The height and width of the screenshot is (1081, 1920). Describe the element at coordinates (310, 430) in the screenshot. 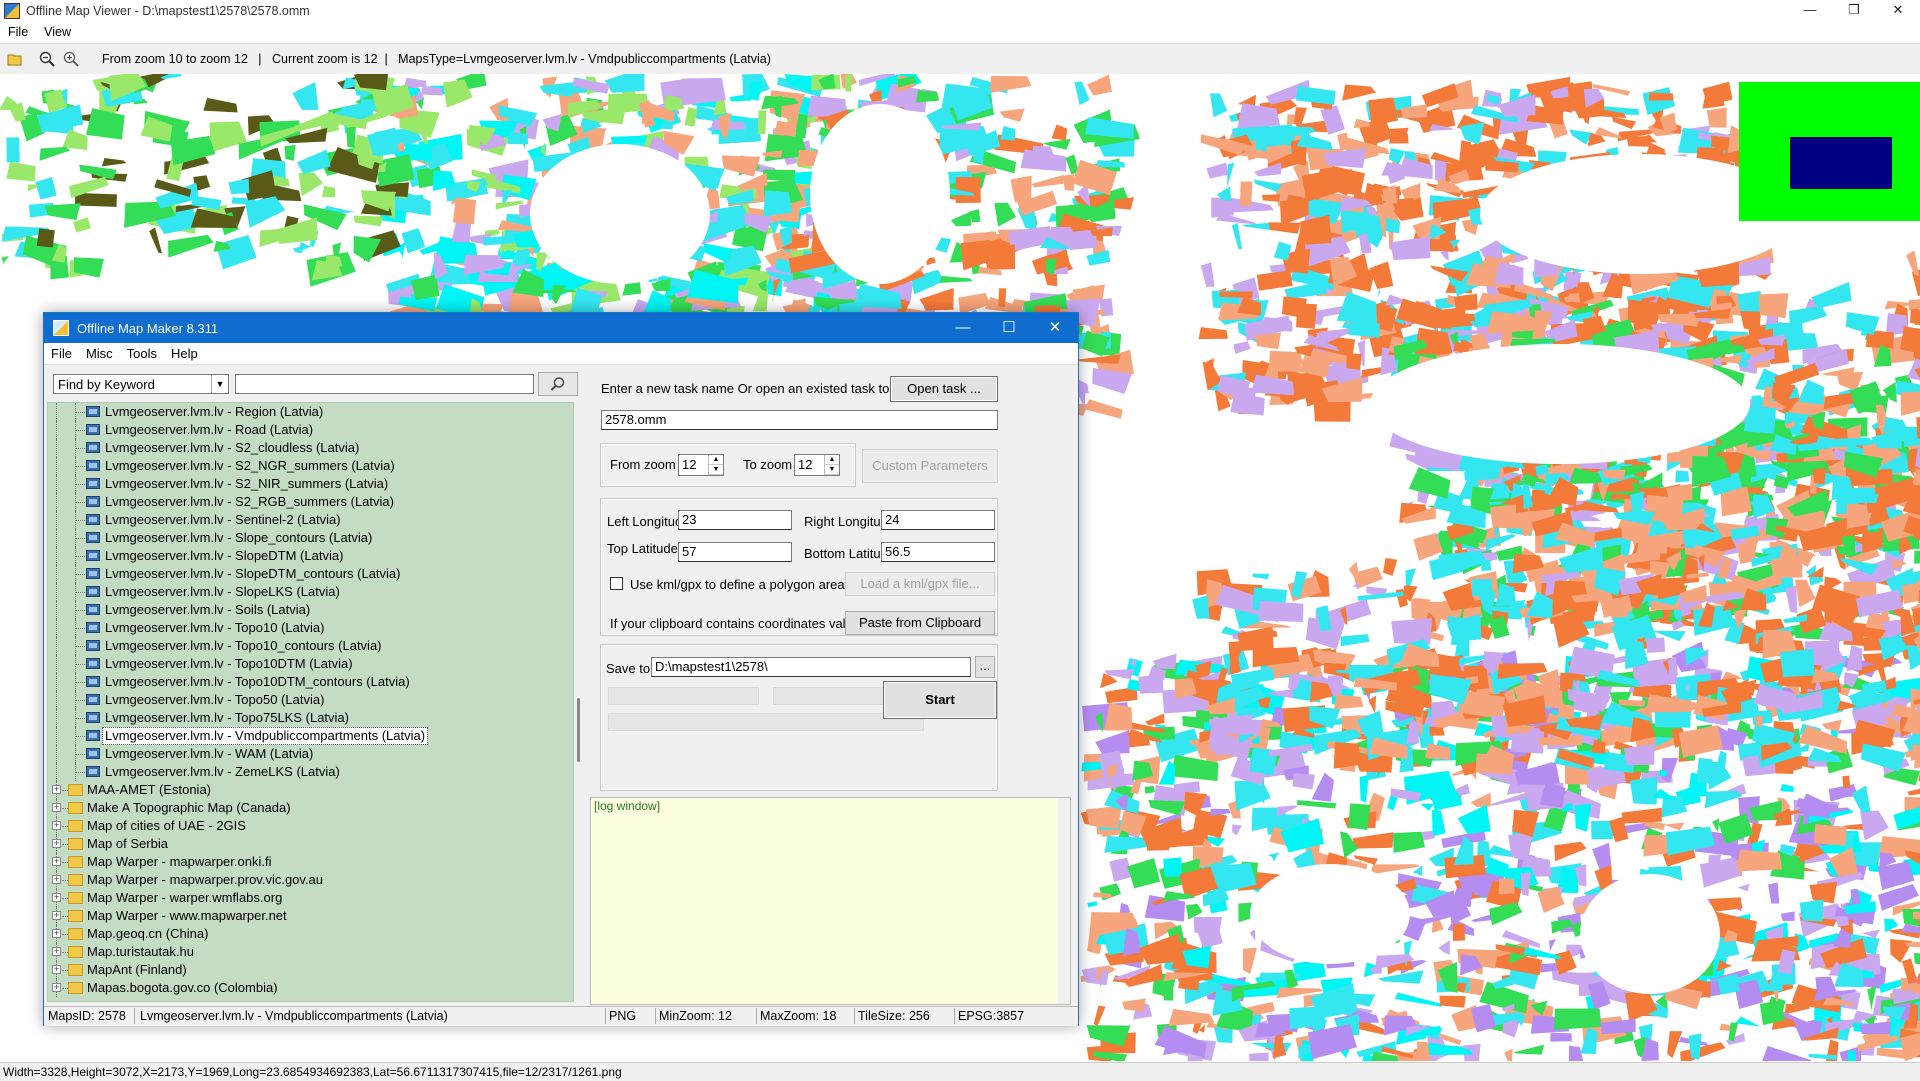

I see `tree-map-item: Lvmgeoserver.lvm.lv - Road (Latvia)` at that location.